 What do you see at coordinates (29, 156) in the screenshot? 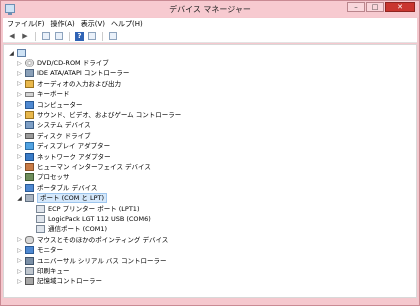
I see `network-adapter-icon` at bounding box center [29, 156].